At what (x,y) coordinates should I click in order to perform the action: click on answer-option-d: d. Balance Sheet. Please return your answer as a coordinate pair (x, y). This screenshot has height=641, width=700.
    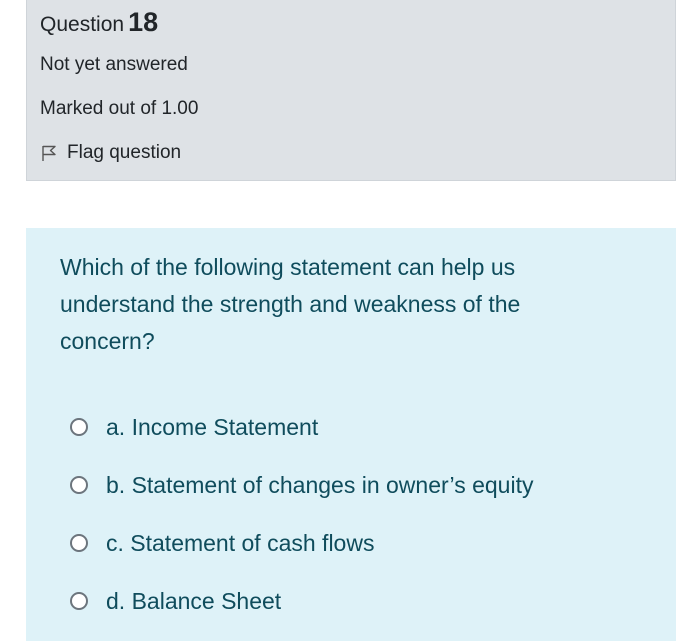
    Looking at the image, I should click on (360, 601).